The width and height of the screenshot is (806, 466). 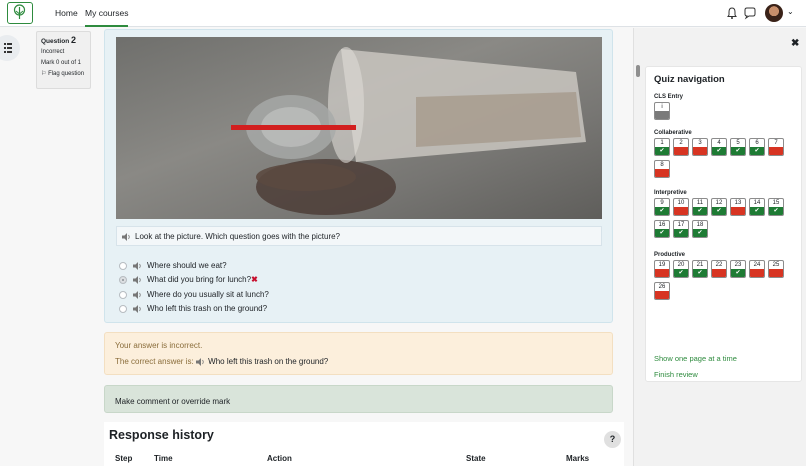 I want to click on quiz-nav-button: 12 ✔, so click(x=719, y=207).